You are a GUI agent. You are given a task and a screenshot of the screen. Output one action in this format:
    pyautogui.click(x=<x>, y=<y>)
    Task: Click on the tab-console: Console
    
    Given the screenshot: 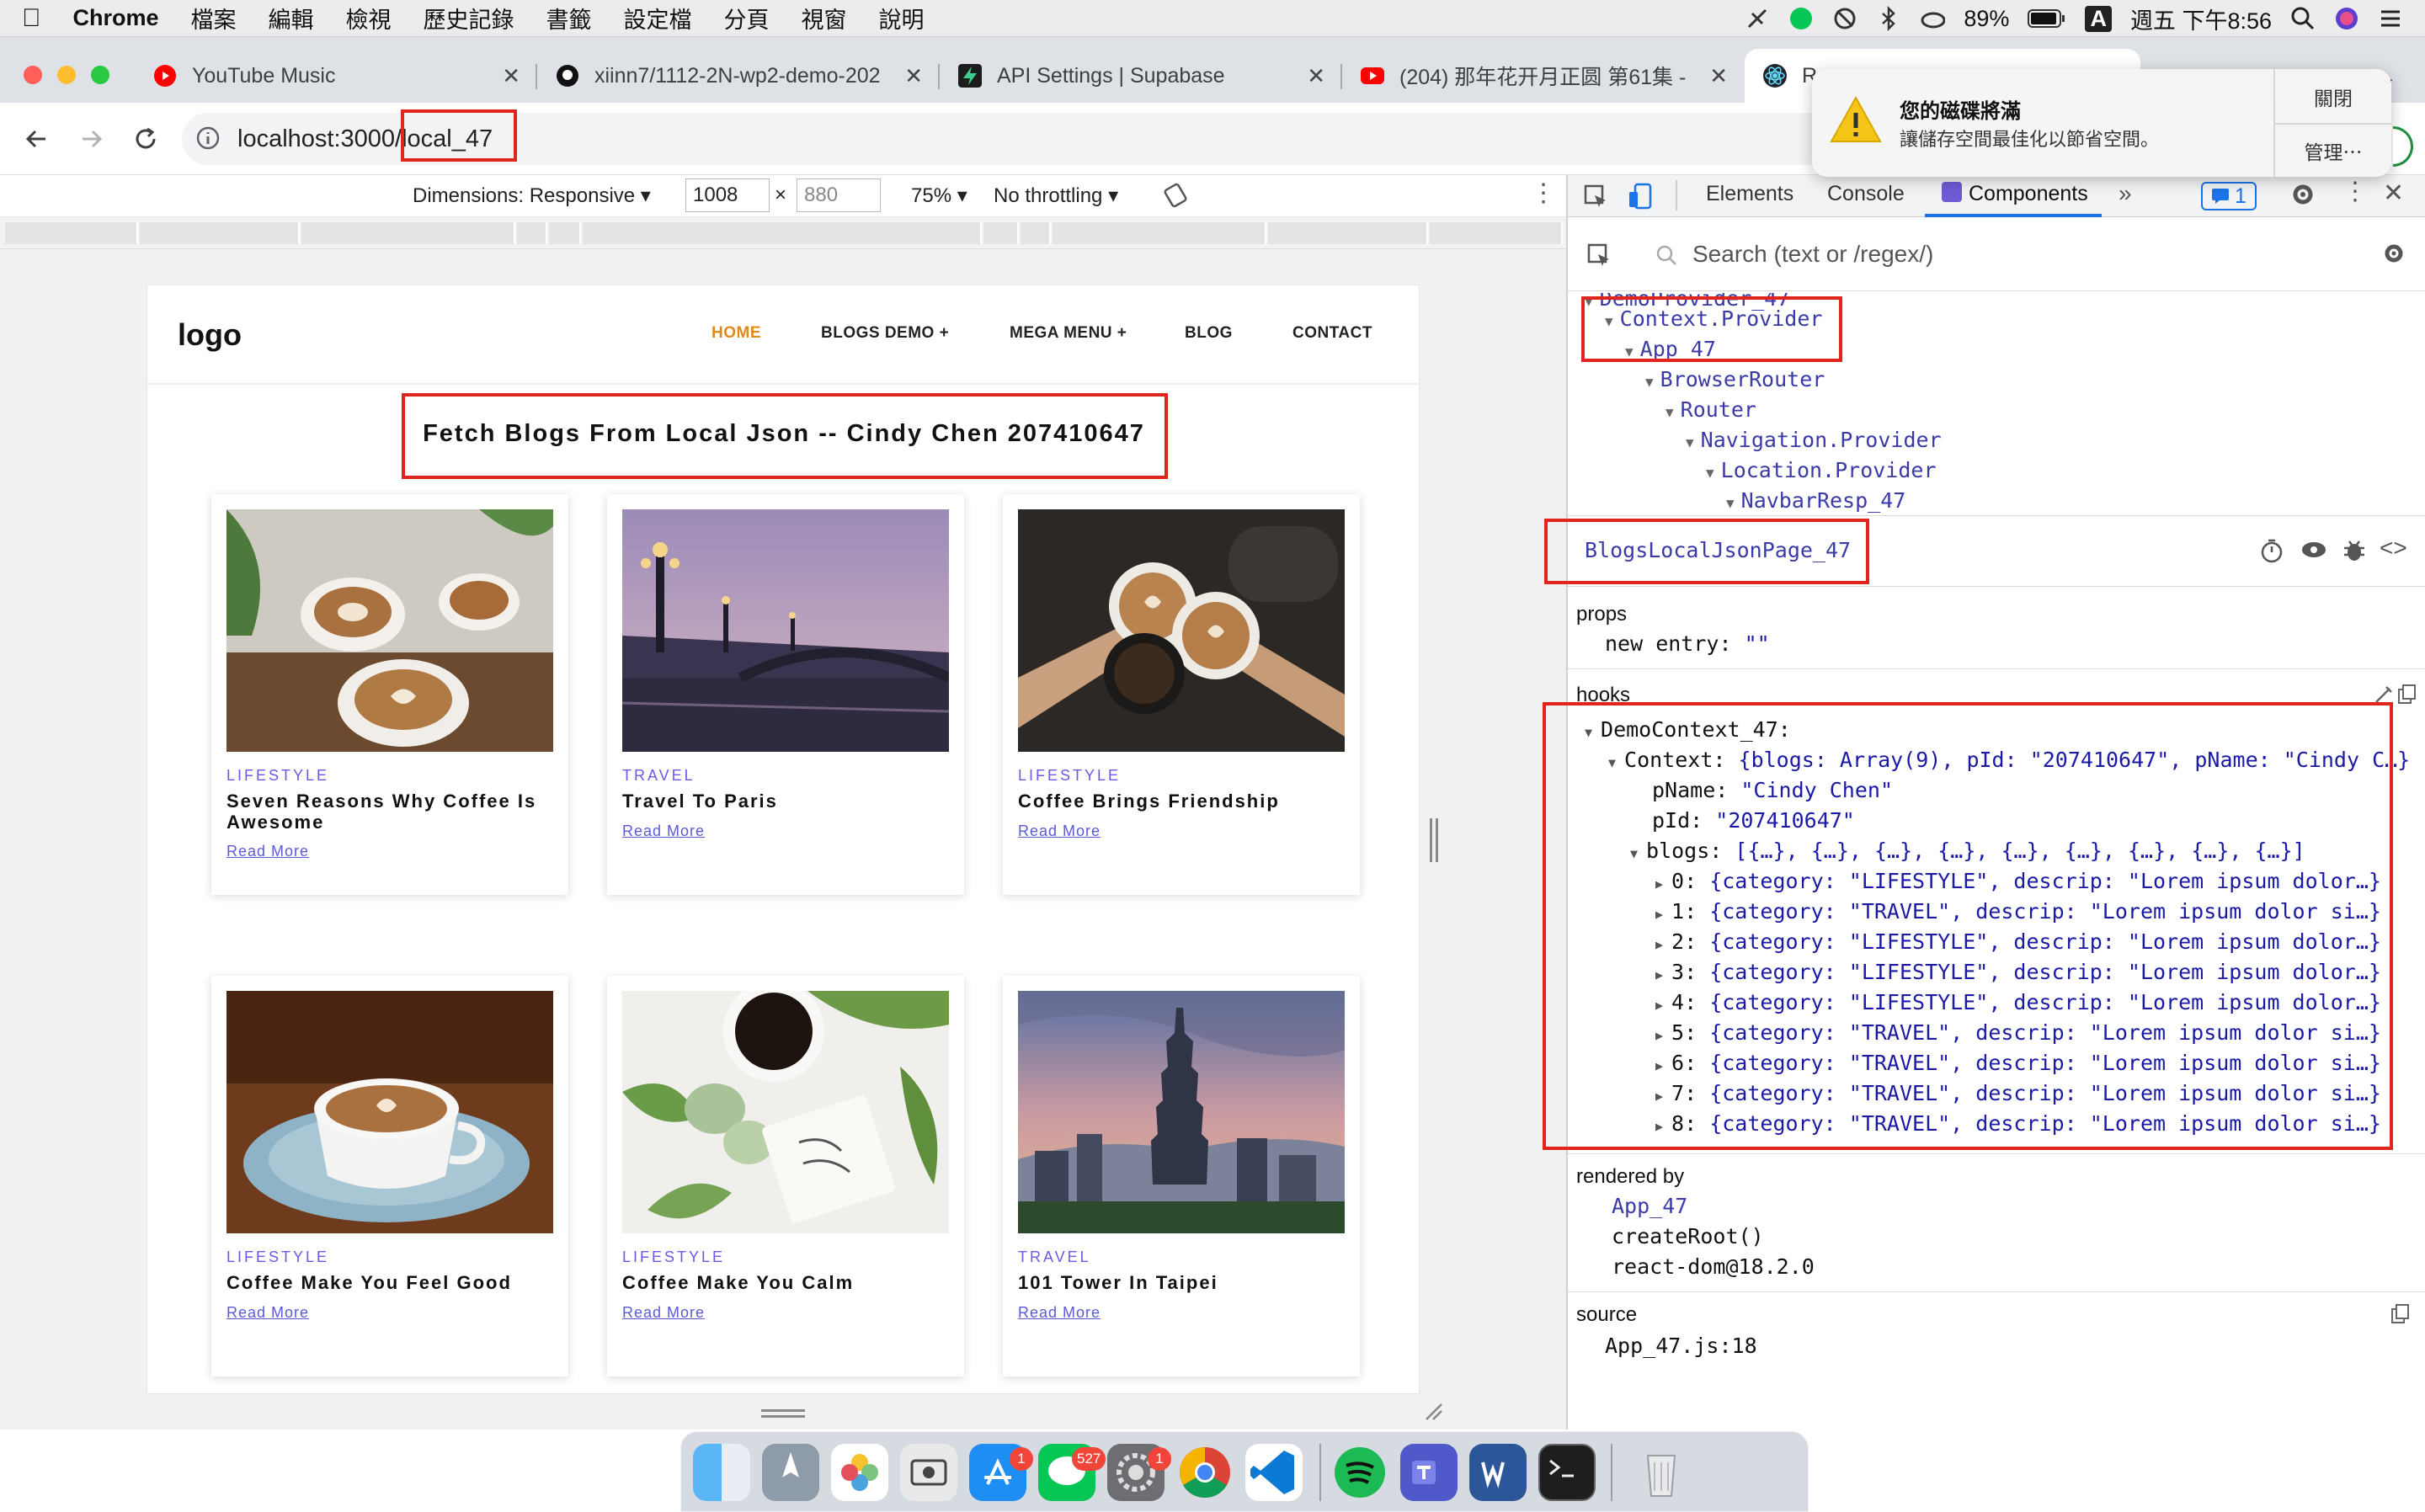 What is the action you would take?
    pyautogui.click(x=1866, y=194)
    